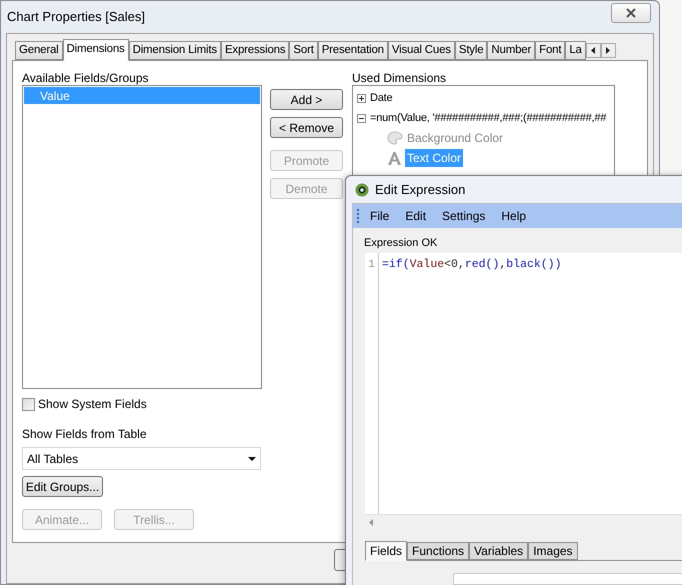 The width and height of the screenshot is (682, 585). I want to click on menu-item: Edit, so click(415, 216).